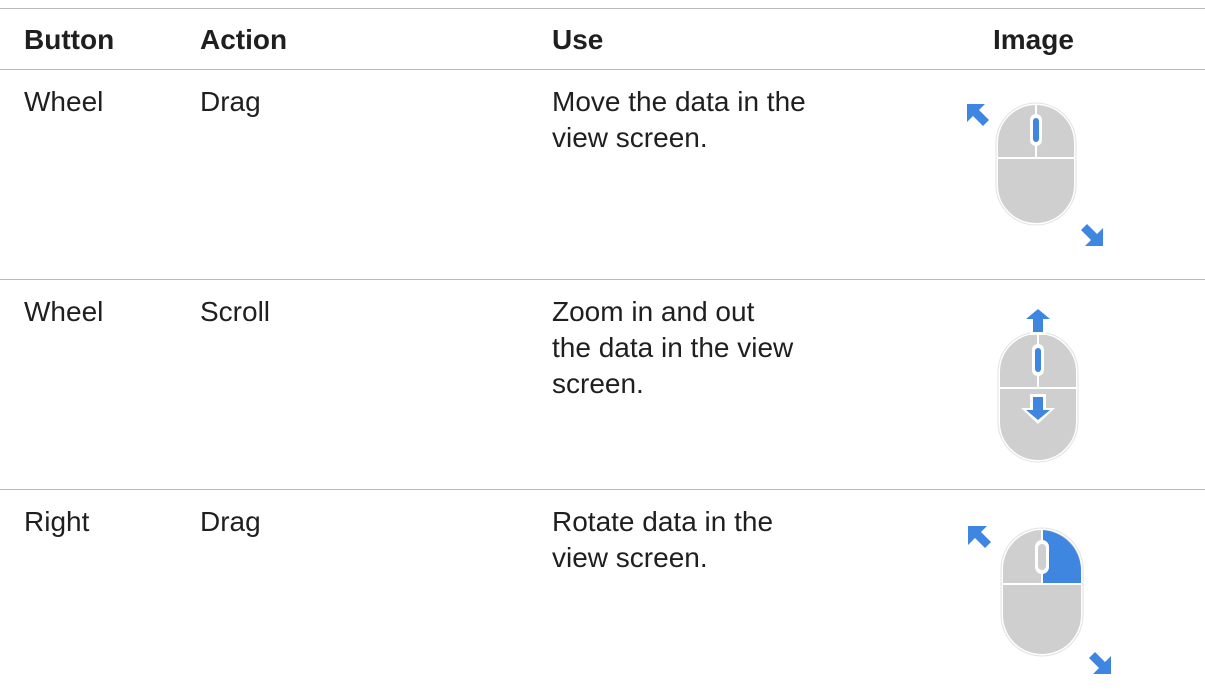  What do you see at coordinates (1037, 175) in the screenshot?
I see `mouse-wheel-drag-icon` at bounding box center [1037, 175].